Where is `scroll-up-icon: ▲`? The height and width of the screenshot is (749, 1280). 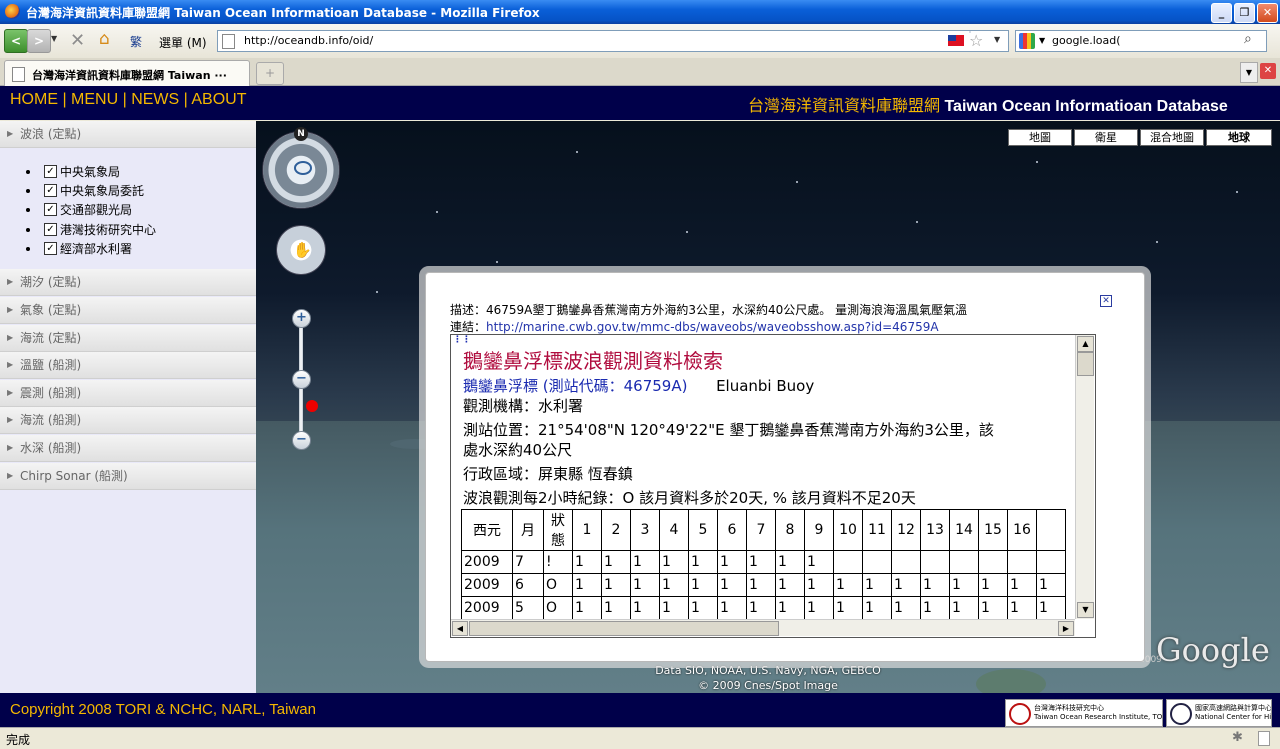
scroll-up-icon: ▲ is located at coordinates (1085, 344).